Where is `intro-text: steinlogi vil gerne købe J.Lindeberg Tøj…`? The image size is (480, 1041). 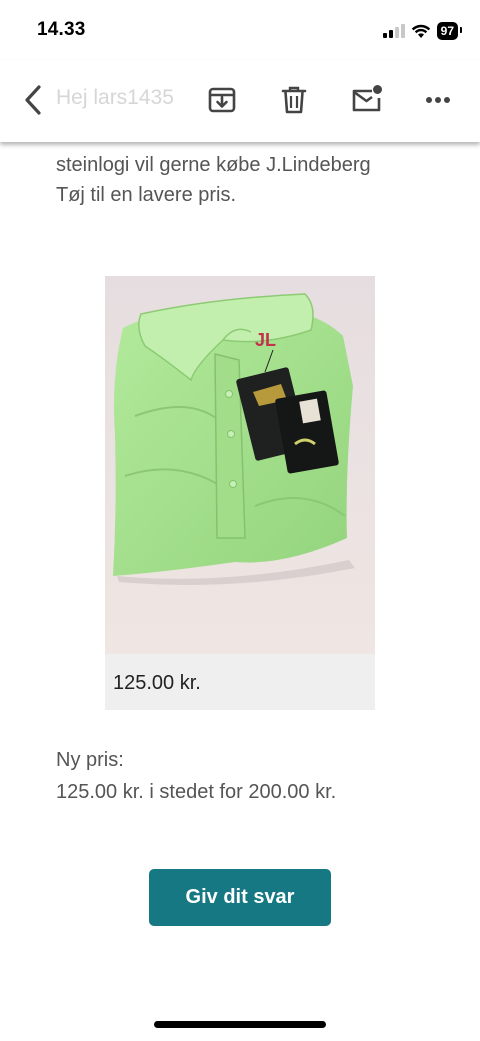 intro-text: steinlogi vil gerne købe J.Lindeberg Tøj… is located at coordinates (246, 180).